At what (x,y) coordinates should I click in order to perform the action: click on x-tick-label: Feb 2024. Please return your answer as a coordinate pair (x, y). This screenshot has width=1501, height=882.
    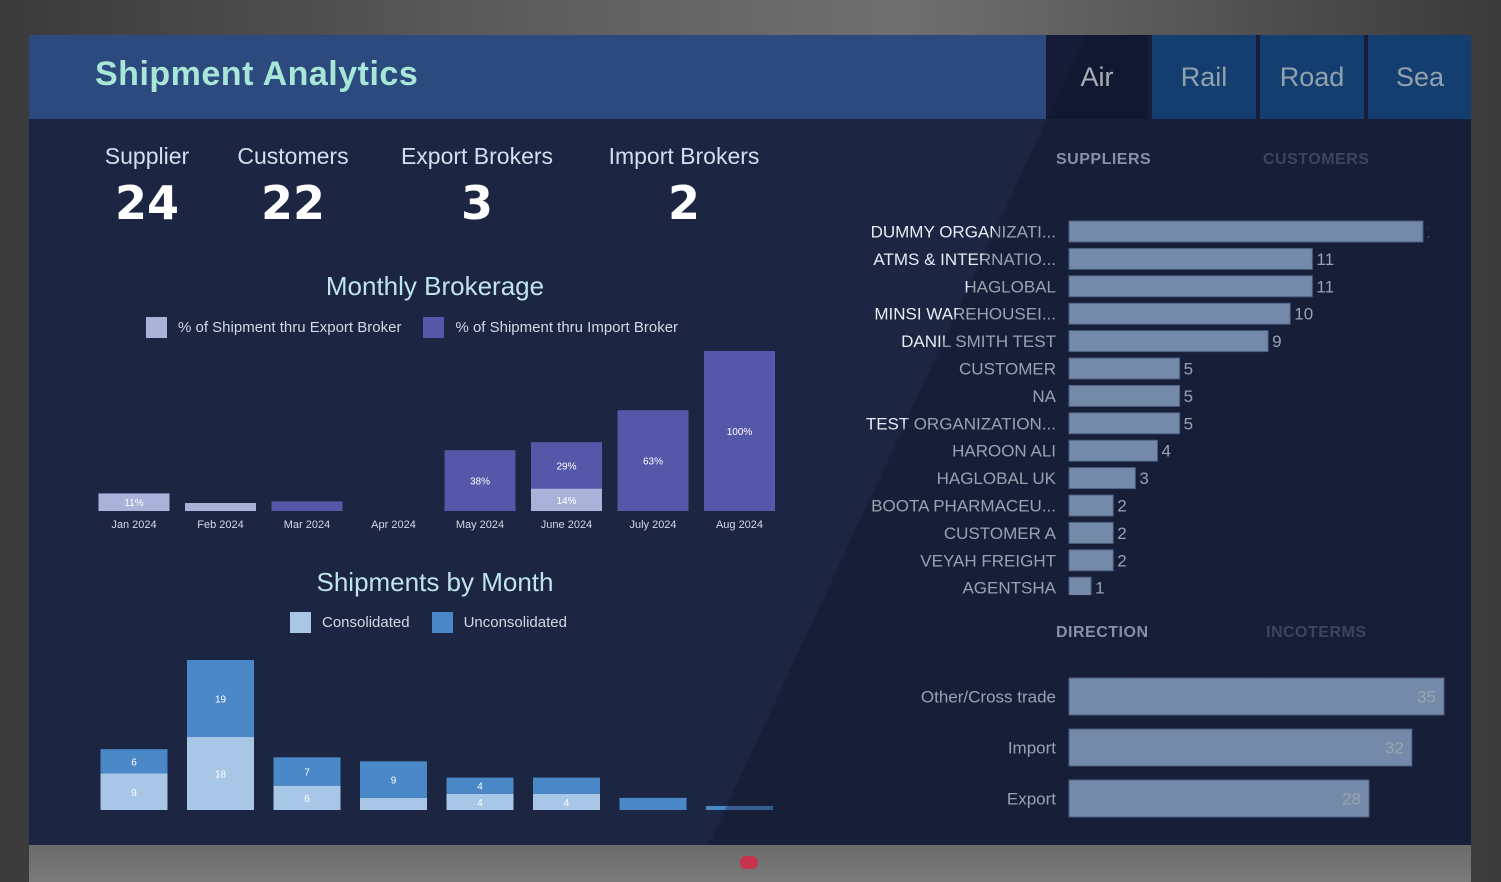
    Looking at the image, I should click on (220, 525).